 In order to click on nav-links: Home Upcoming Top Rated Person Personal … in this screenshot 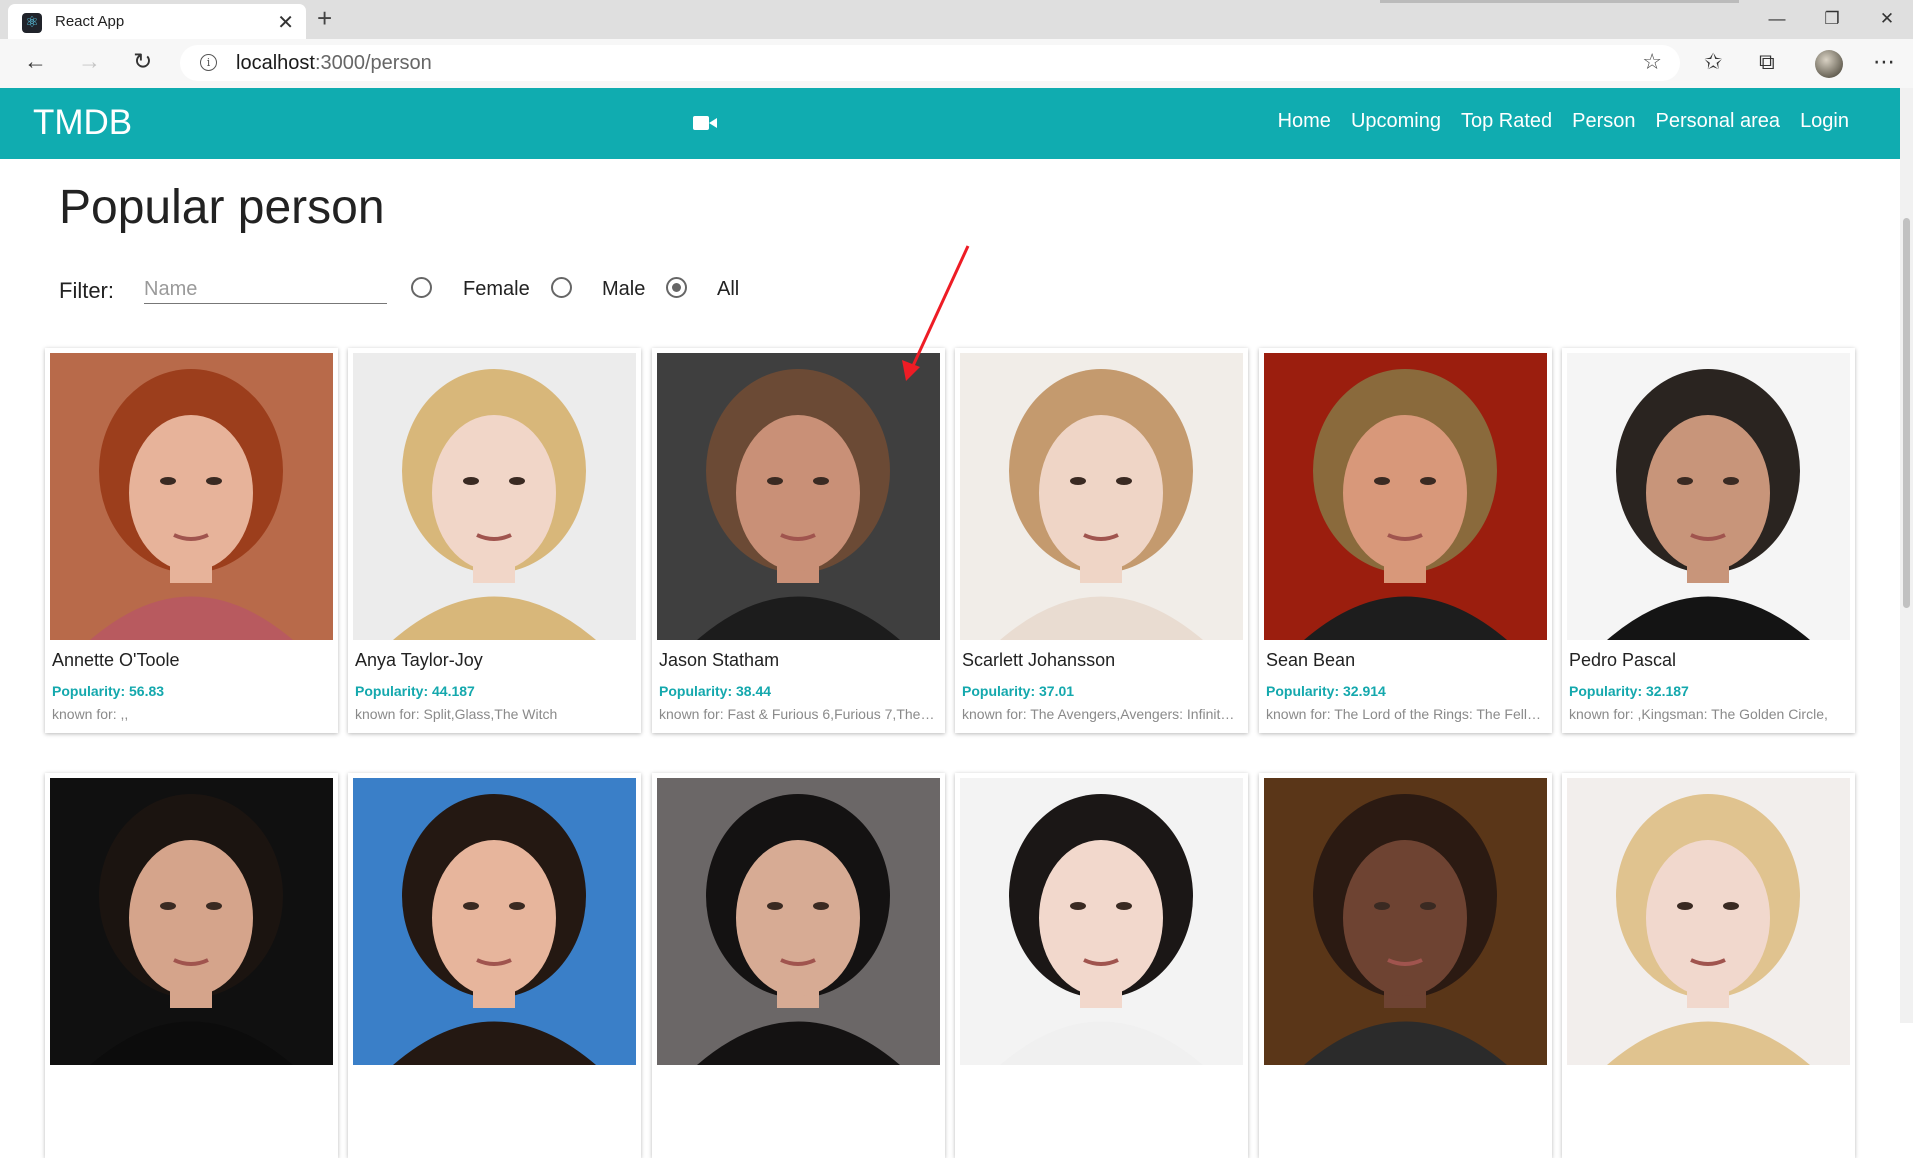, I will do `click(1563, 121)`.